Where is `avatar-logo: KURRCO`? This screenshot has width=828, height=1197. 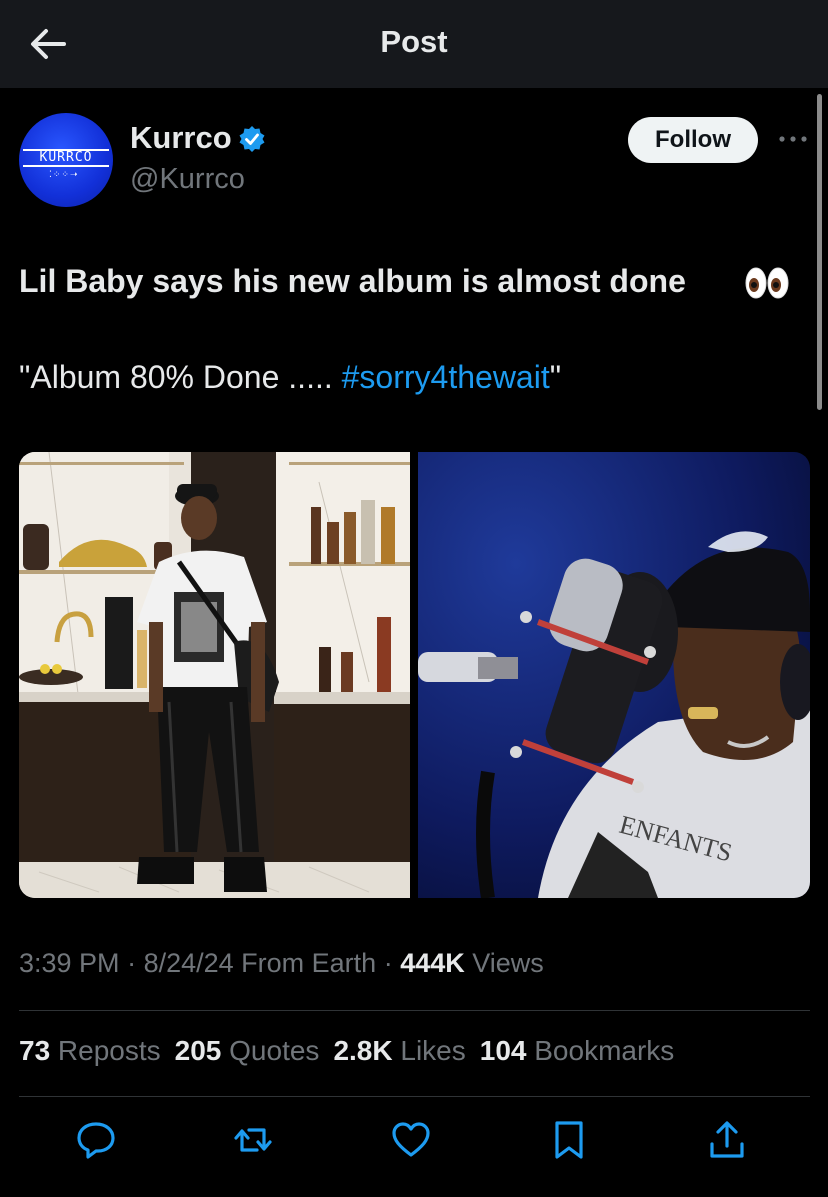
avatar-logo: KURRCO is located at coordinates (66, 158).